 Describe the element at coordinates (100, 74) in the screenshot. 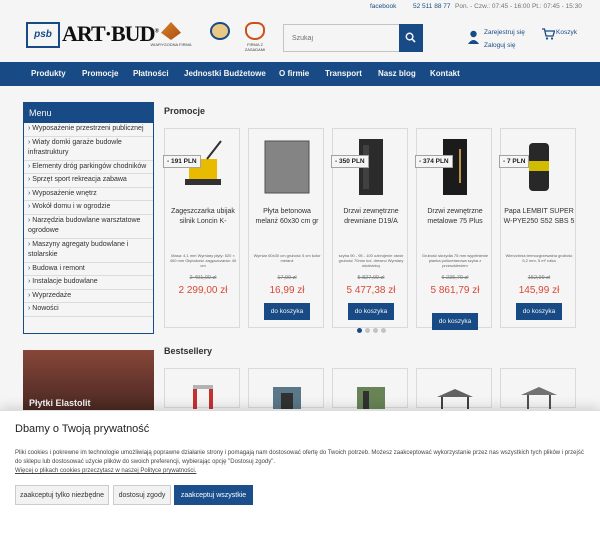

I see `nav-item-promocje: Promocje` at that location.